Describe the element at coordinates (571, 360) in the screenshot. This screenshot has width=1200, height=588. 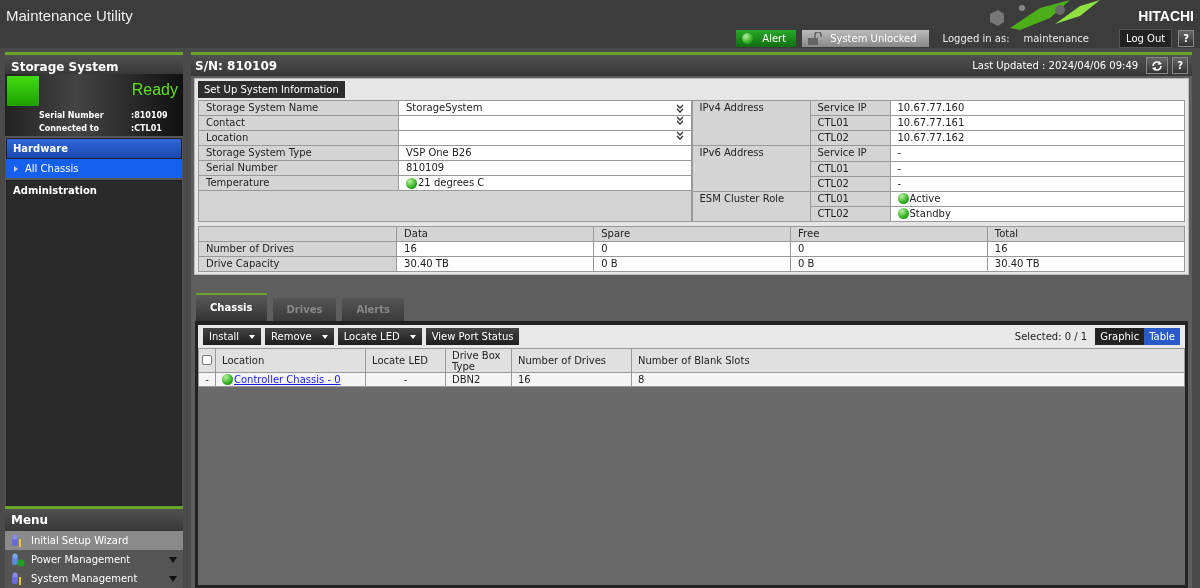
I see `column-header: Number of Drives` at that location.